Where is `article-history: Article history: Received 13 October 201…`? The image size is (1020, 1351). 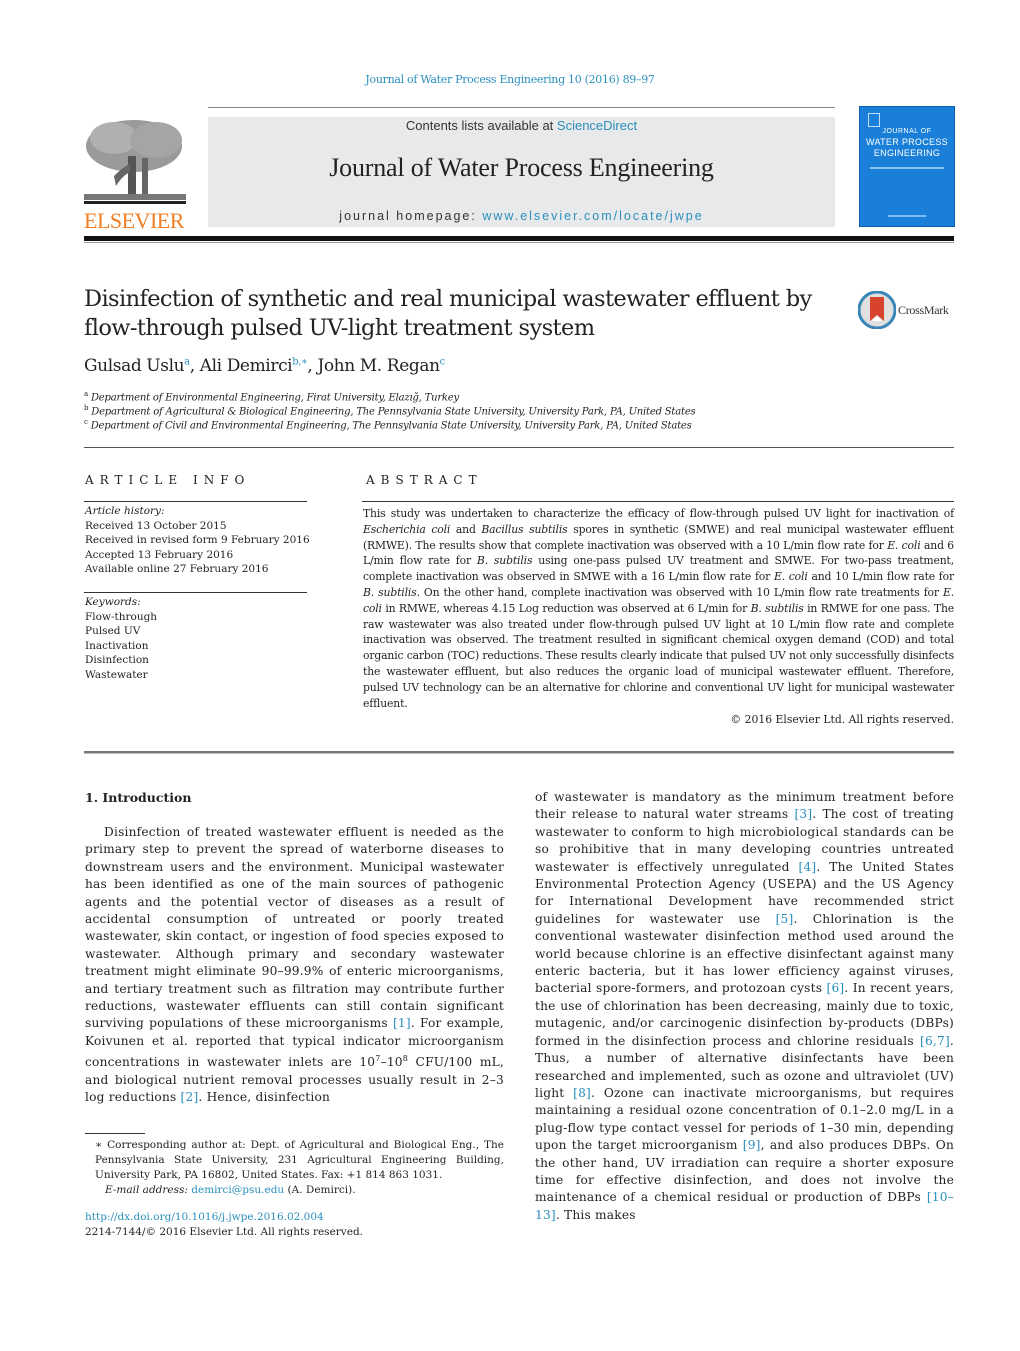
article-history: Article history: Received 13 October 201… is located at coordinates (197, 540).